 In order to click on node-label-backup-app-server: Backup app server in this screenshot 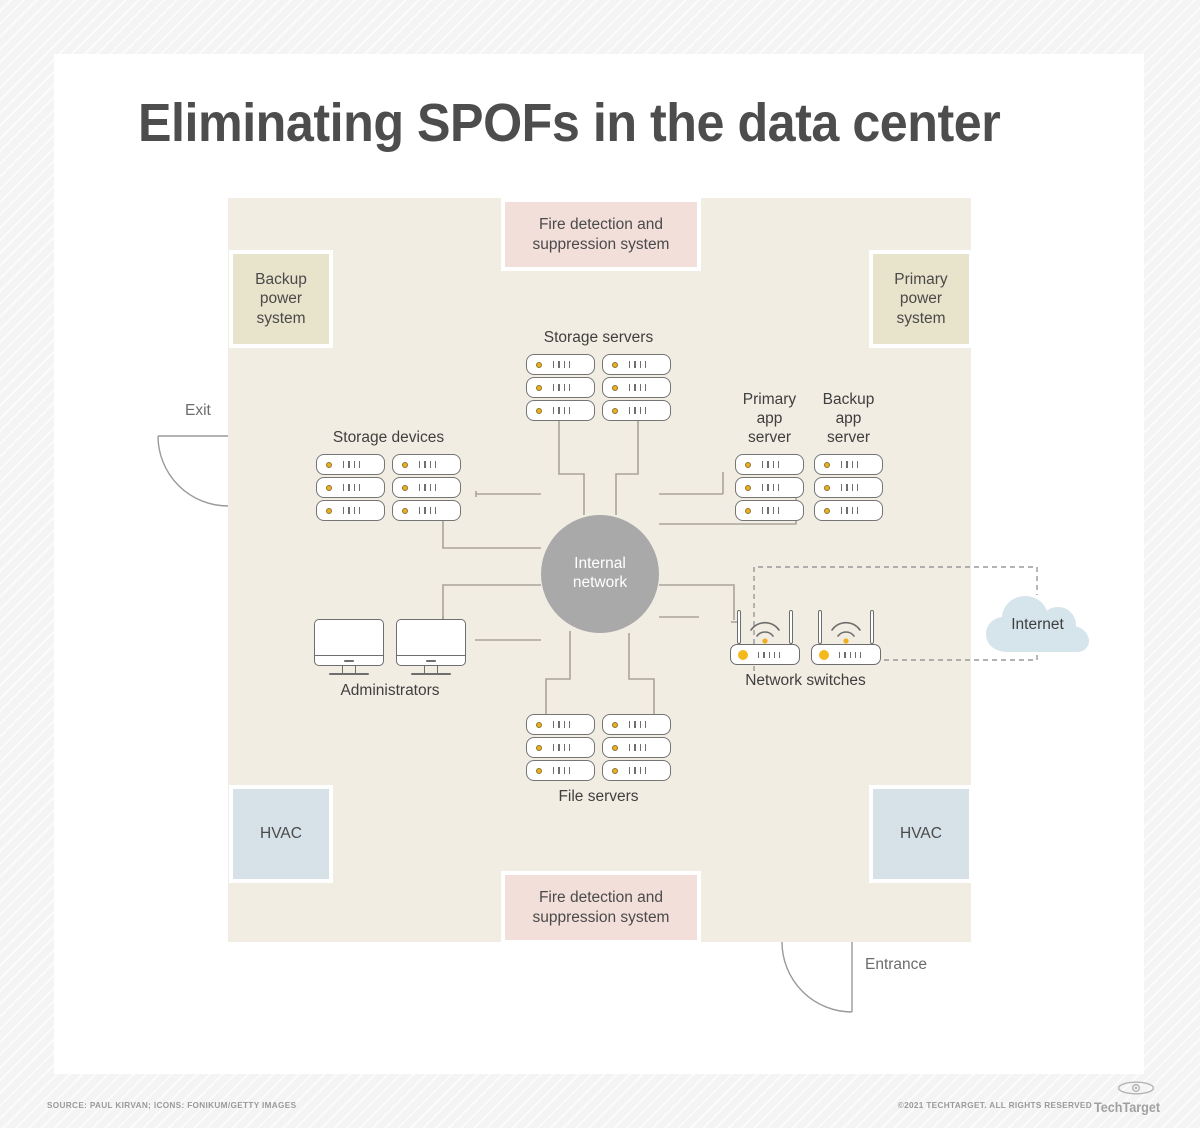, I will do `click(848, 419)`.